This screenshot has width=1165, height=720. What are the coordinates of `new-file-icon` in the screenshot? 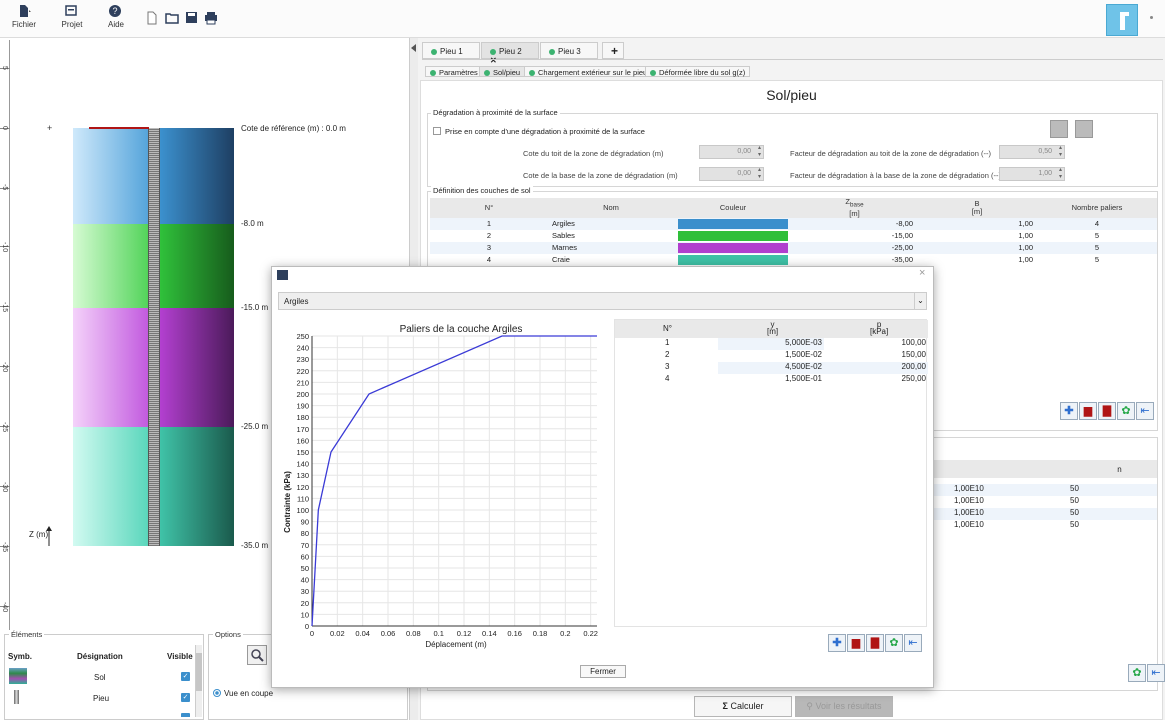 It's located at (152, 18).